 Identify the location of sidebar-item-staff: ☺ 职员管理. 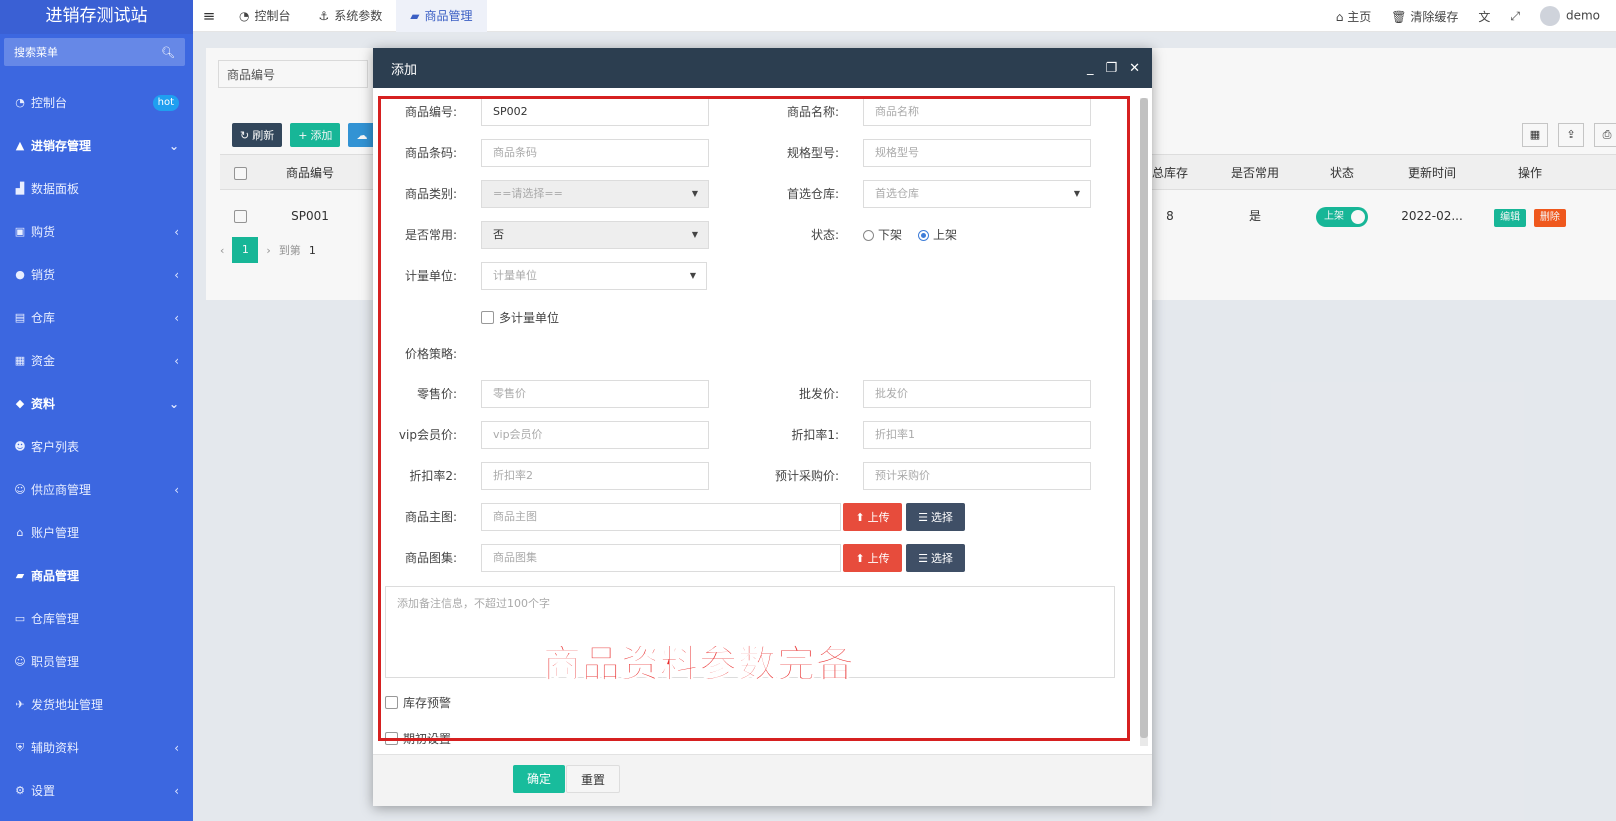
(96, 661).